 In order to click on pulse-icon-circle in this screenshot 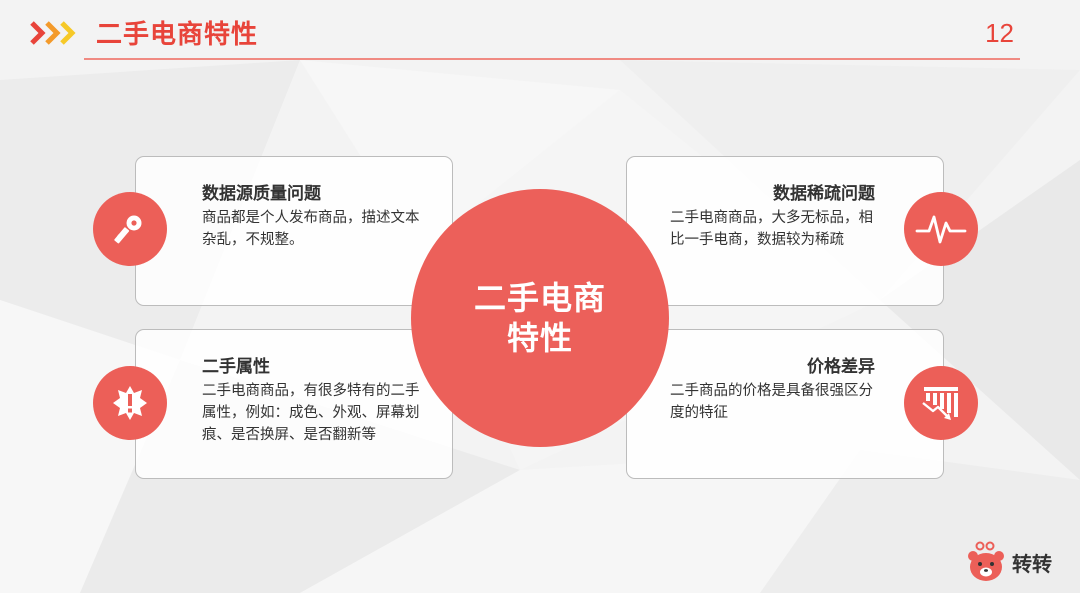, I will do `click(941, 229)`.